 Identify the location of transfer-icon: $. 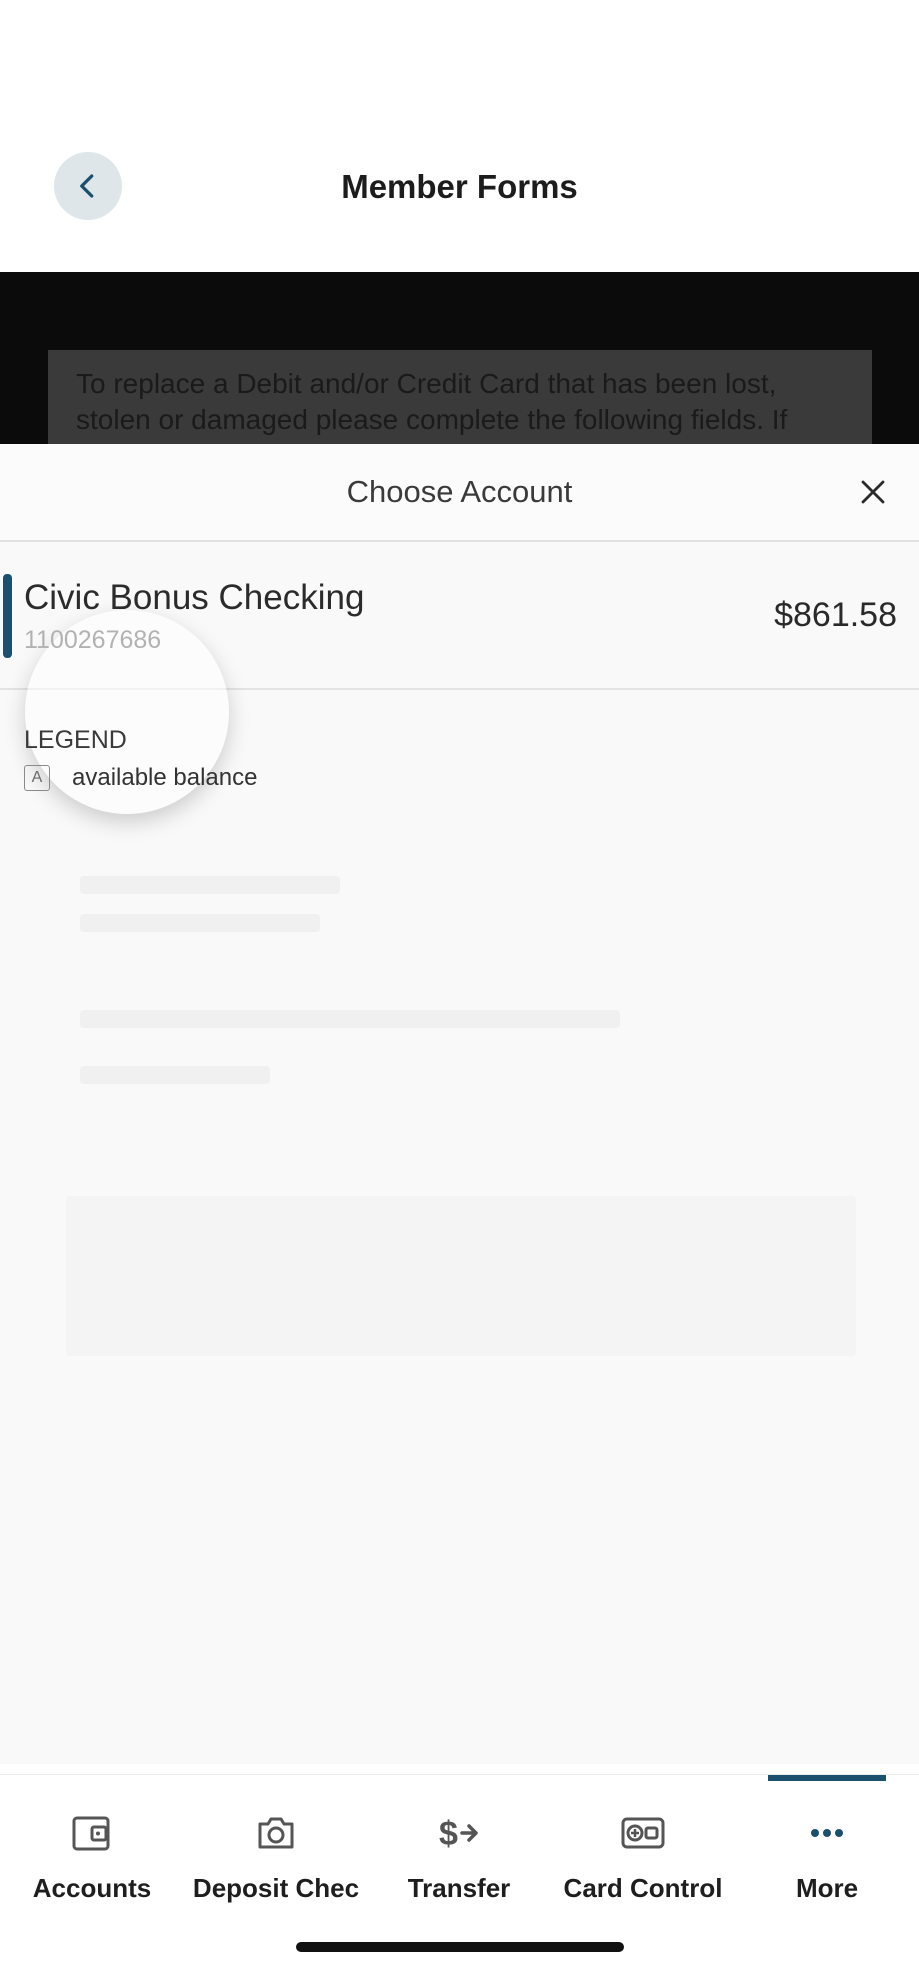
(458, 1834).